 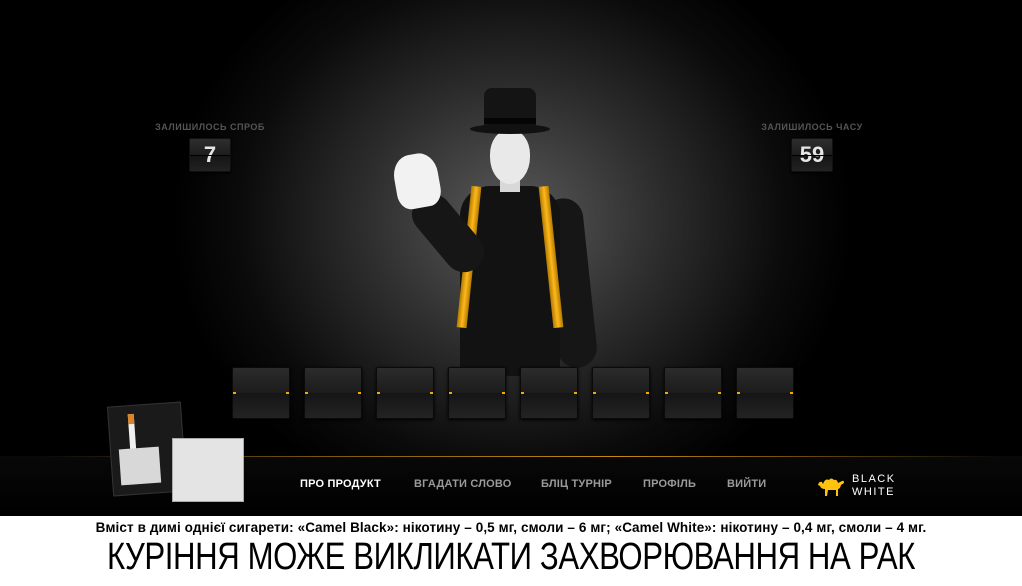 What do you see at coordinates (812, 127) in the screenshot?
I see `time-label: ЗАЛИШИЛОСЬ ЧАСУ` at bounding box center [812, 127].